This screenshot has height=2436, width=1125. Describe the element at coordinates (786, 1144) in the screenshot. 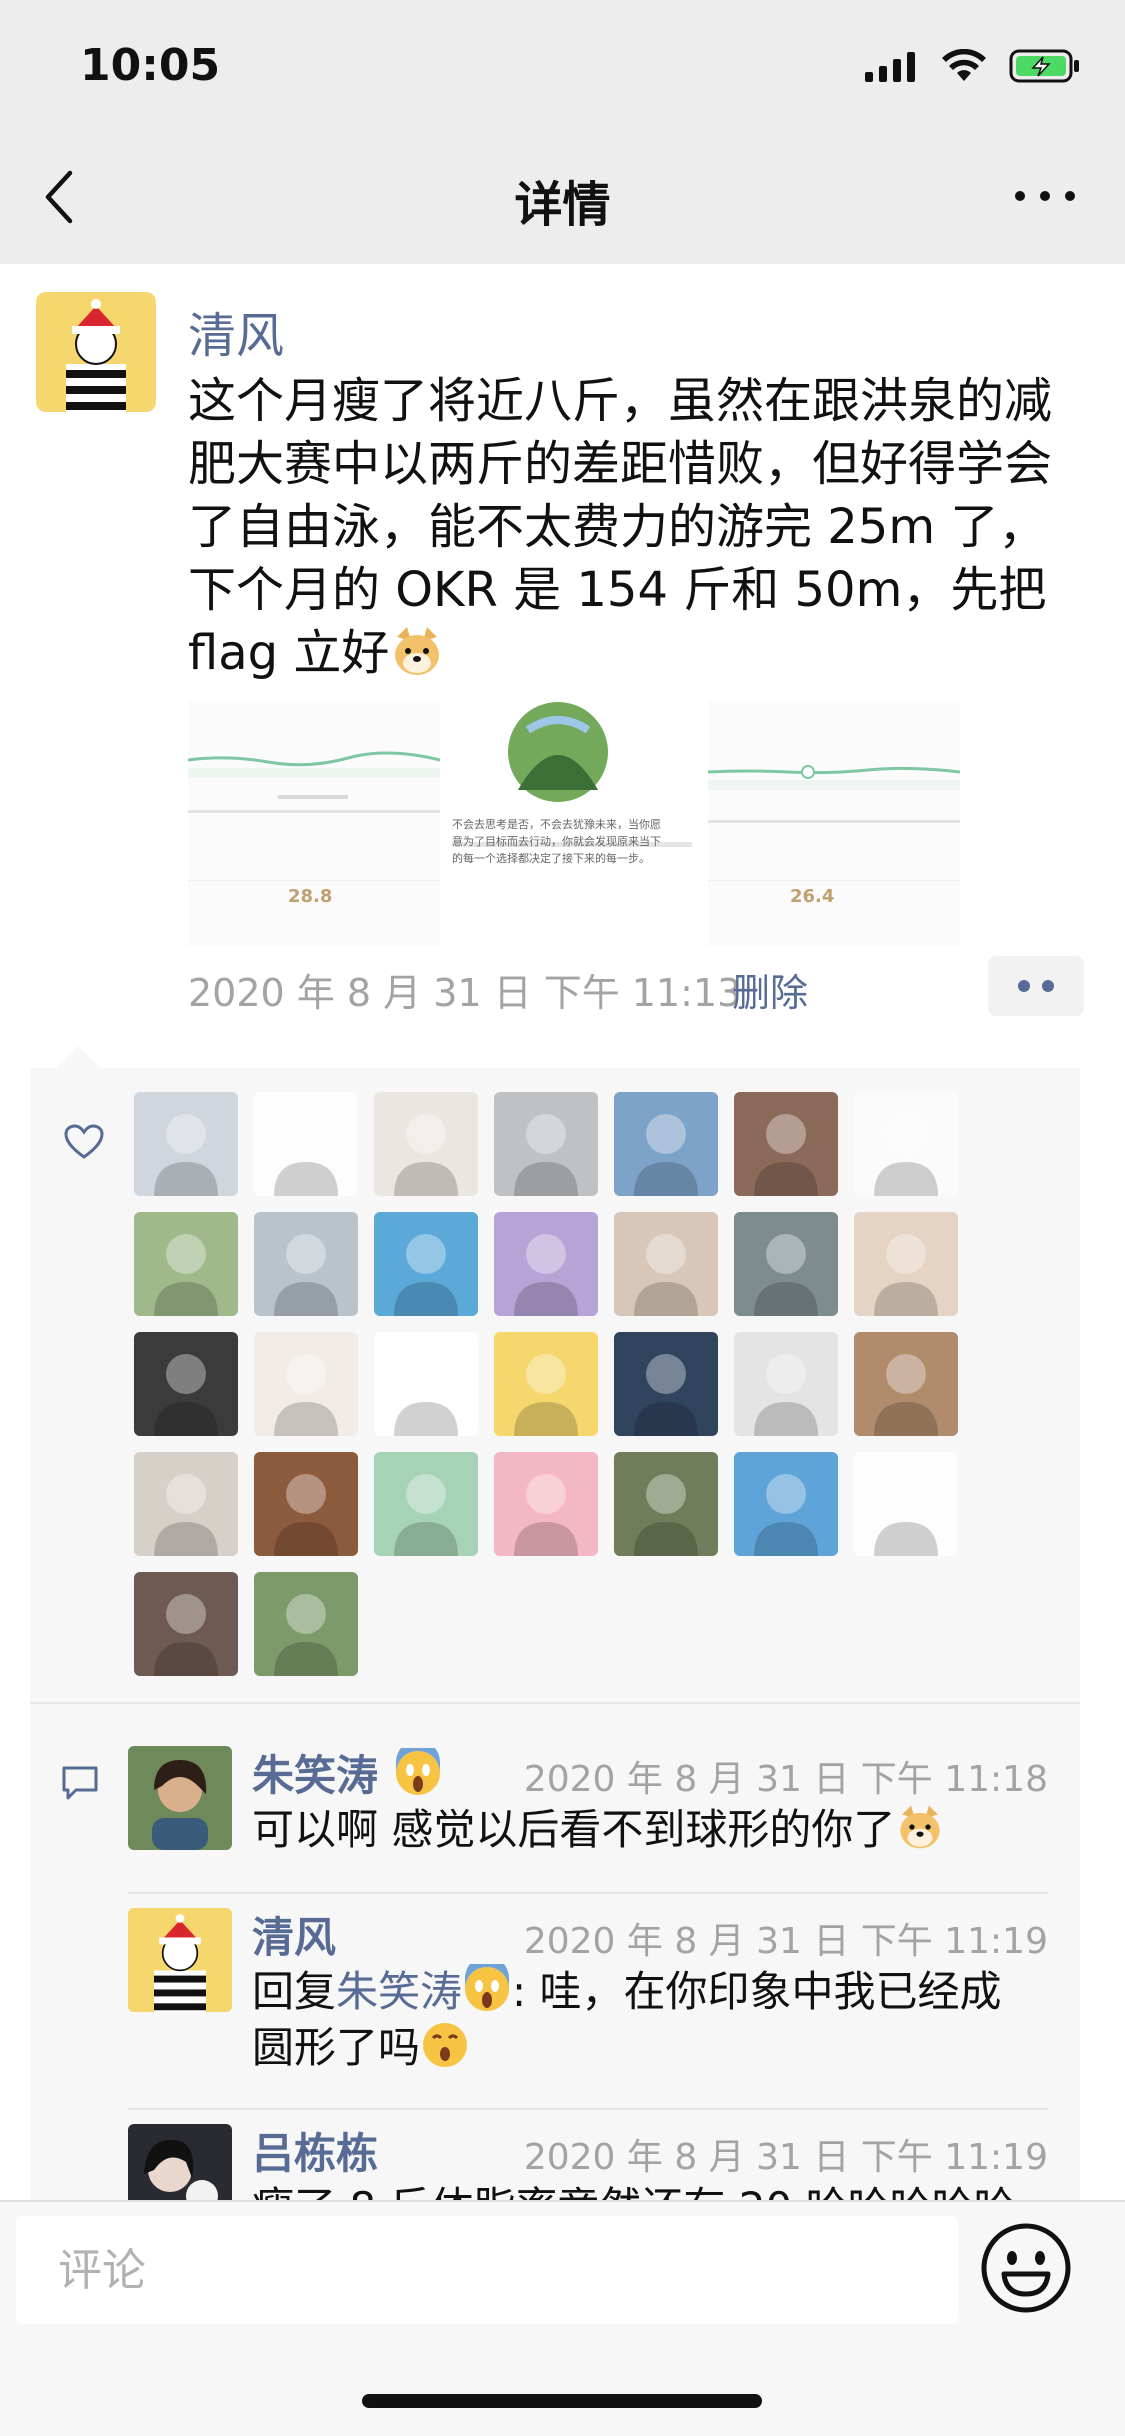

I see `like-avatar-couple` at that location.